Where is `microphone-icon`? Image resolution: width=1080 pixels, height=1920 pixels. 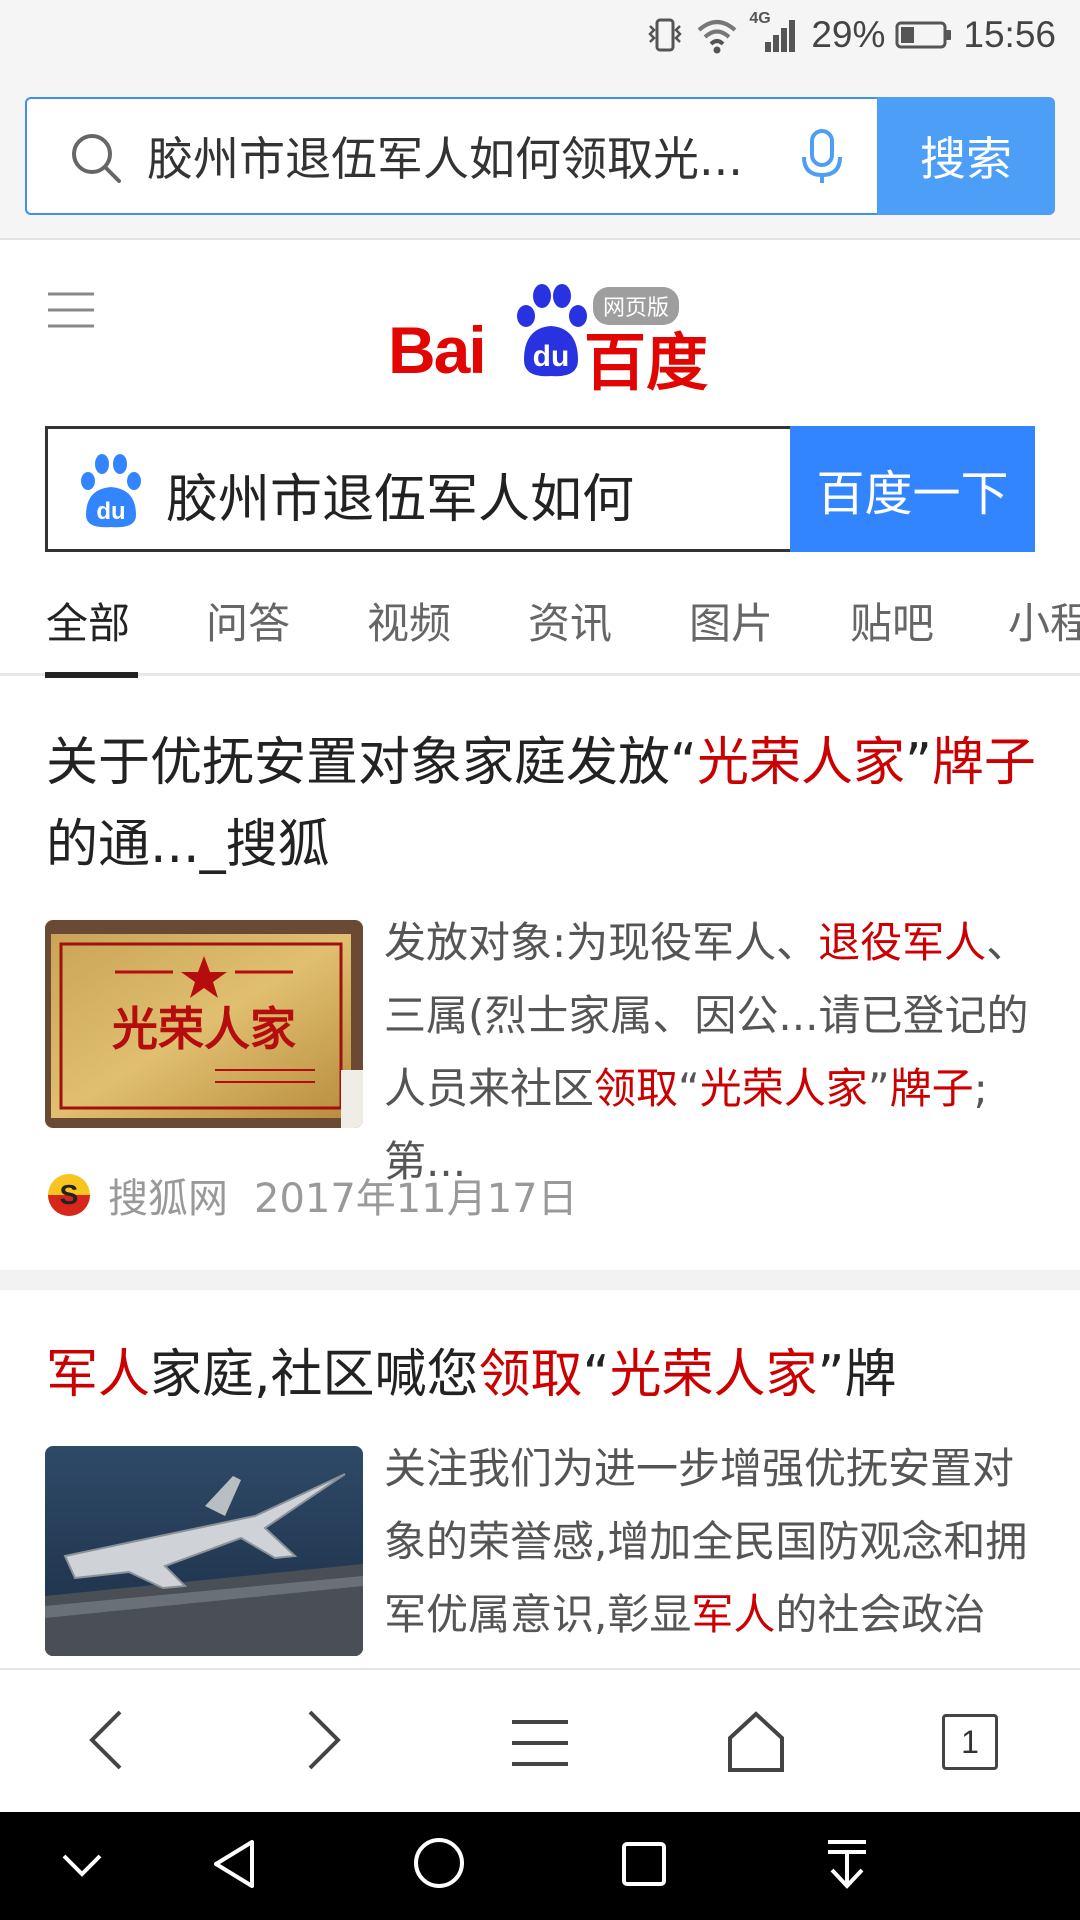 microphone-icon is located at coordinates (822, 157).